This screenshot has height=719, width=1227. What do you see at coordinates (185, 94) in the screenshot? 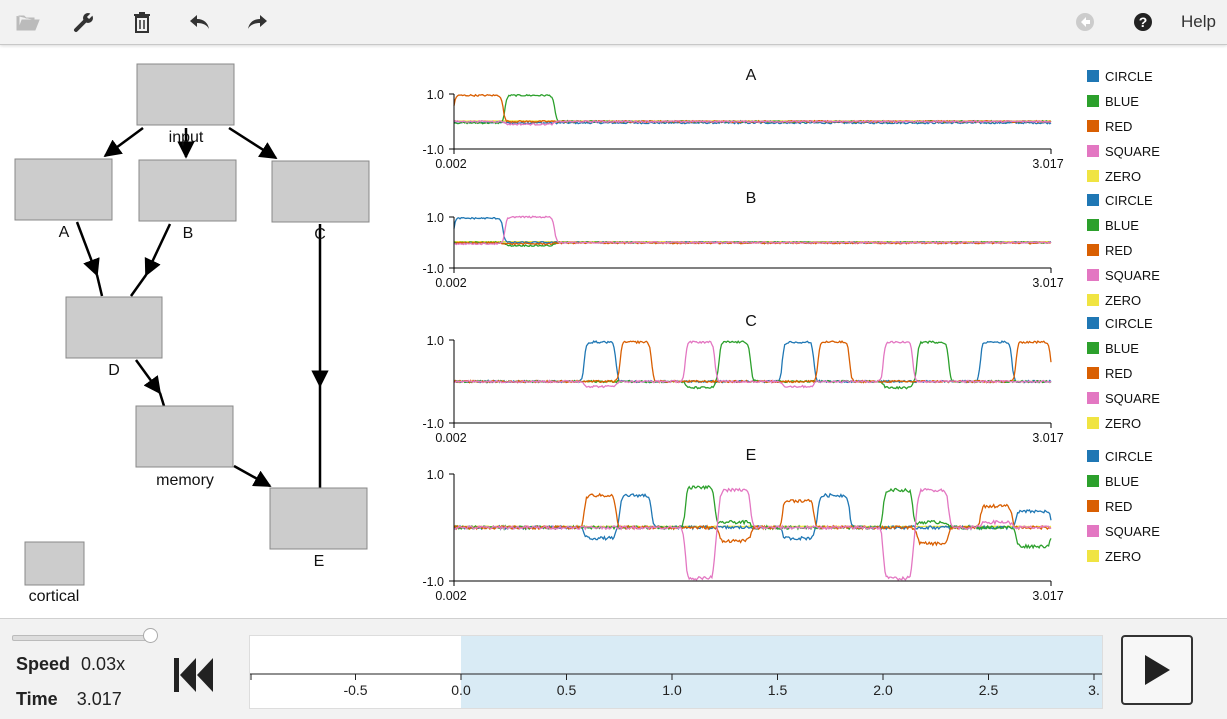
I see `node-input` at bounding box center [185, 94].